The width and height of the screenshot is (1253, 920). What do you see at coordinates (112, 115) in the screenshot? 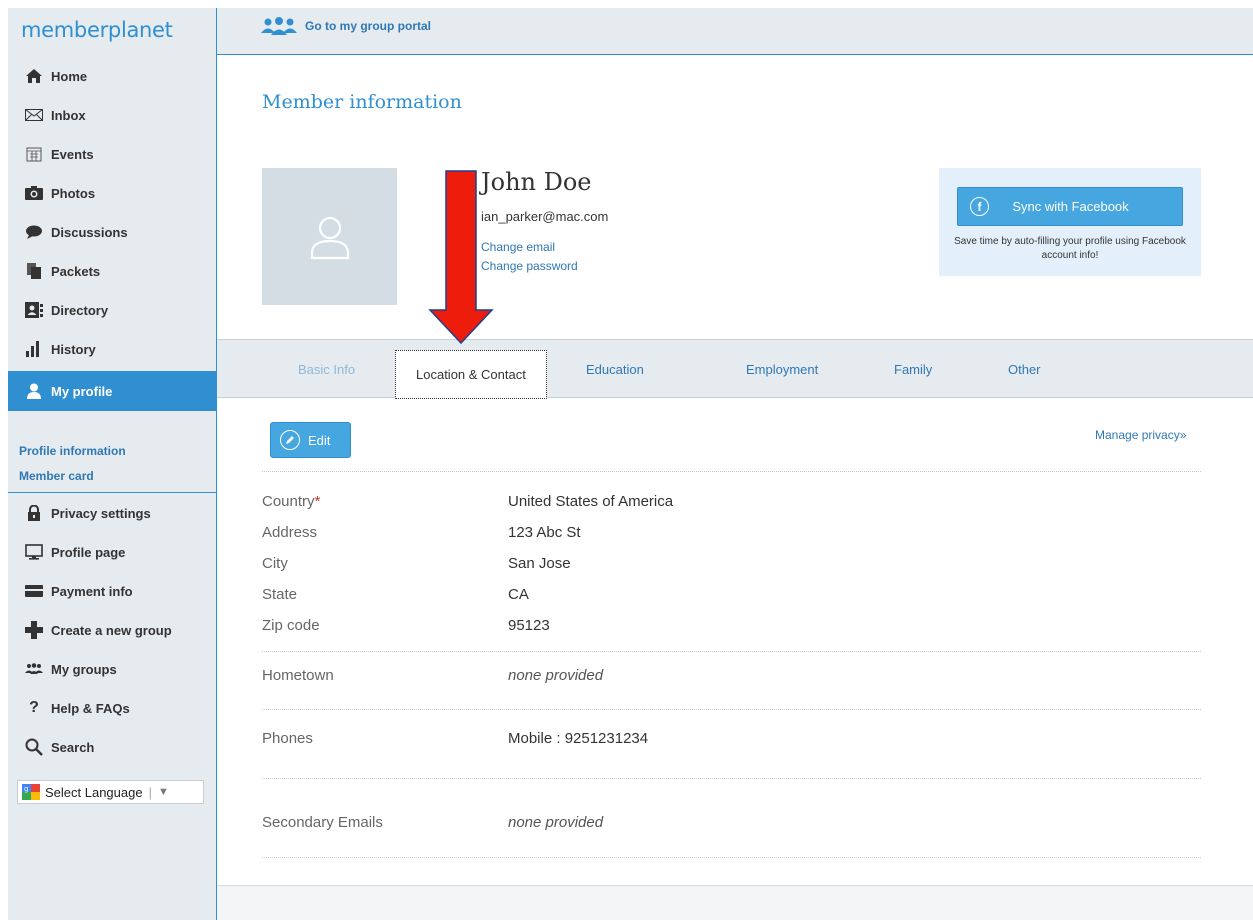
I see `sidebar-item-inbox: Inbox` at bounding box center [112, 115].